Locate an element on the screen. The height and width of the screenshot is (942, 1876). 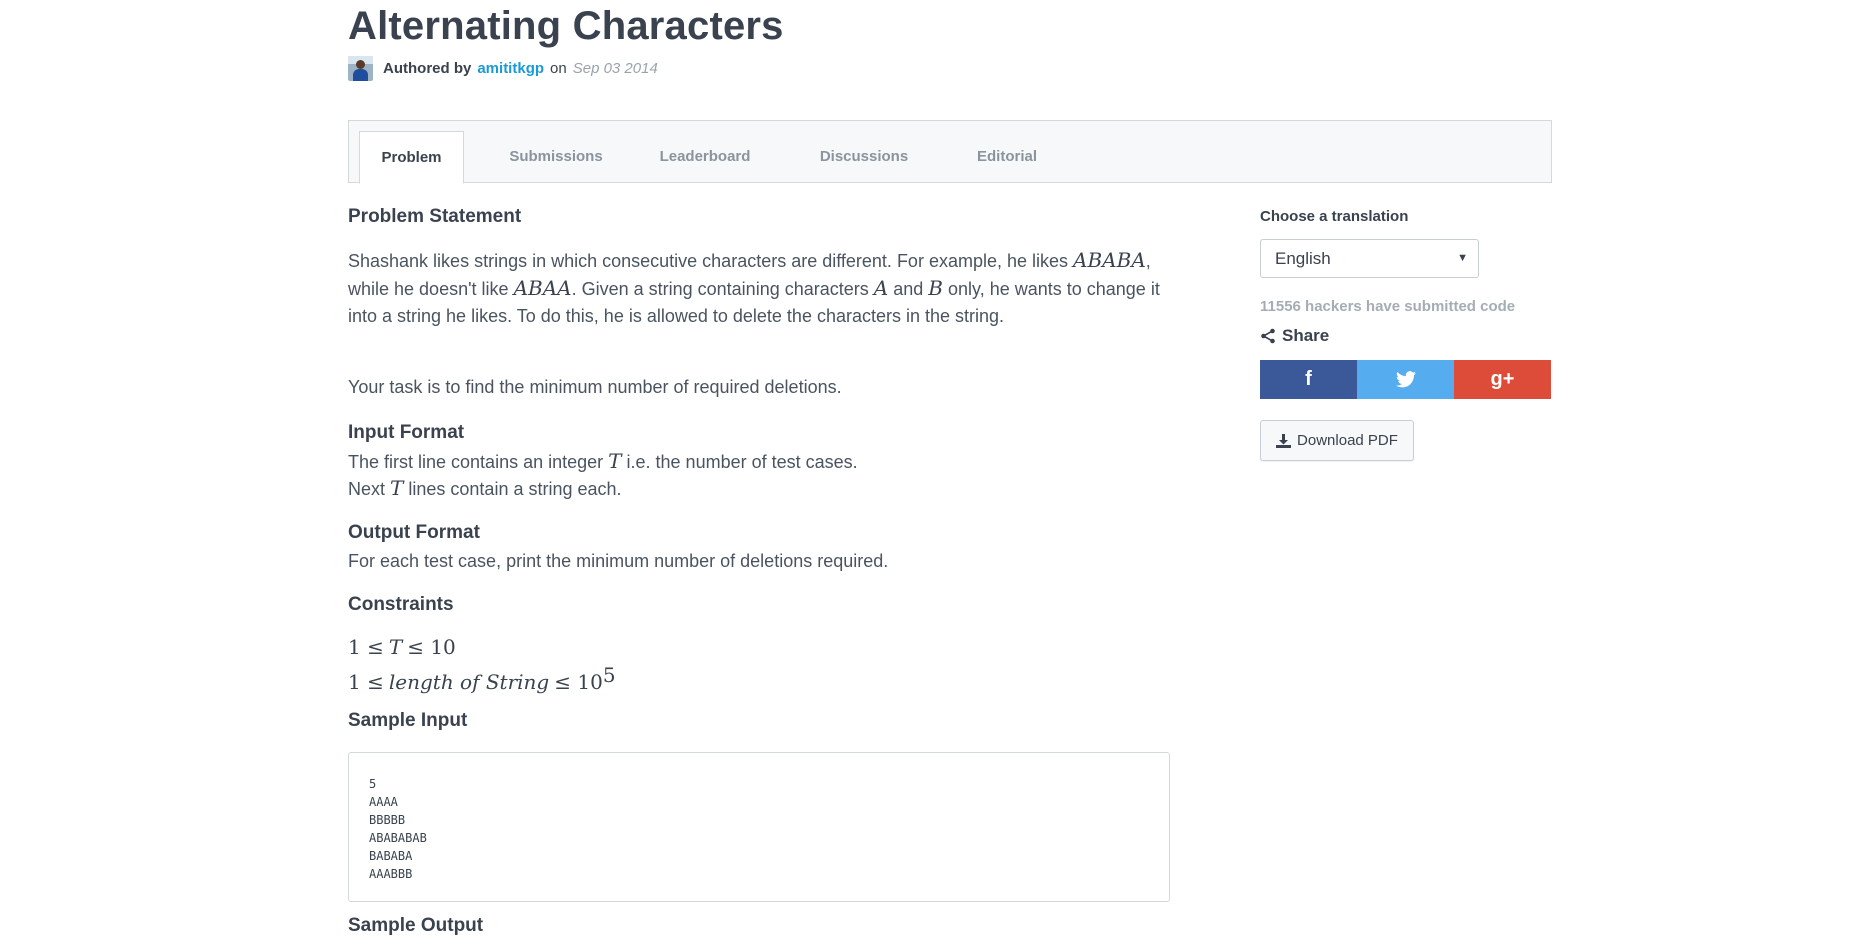
translation-select: English ▼ is located at coordinates (1369, 258).